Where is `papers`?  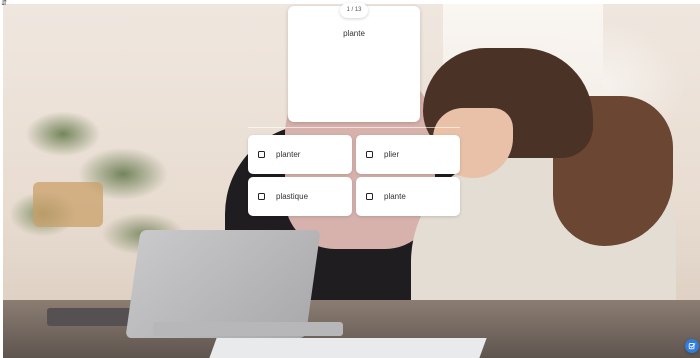 papers is located at coordinates (348, 348).